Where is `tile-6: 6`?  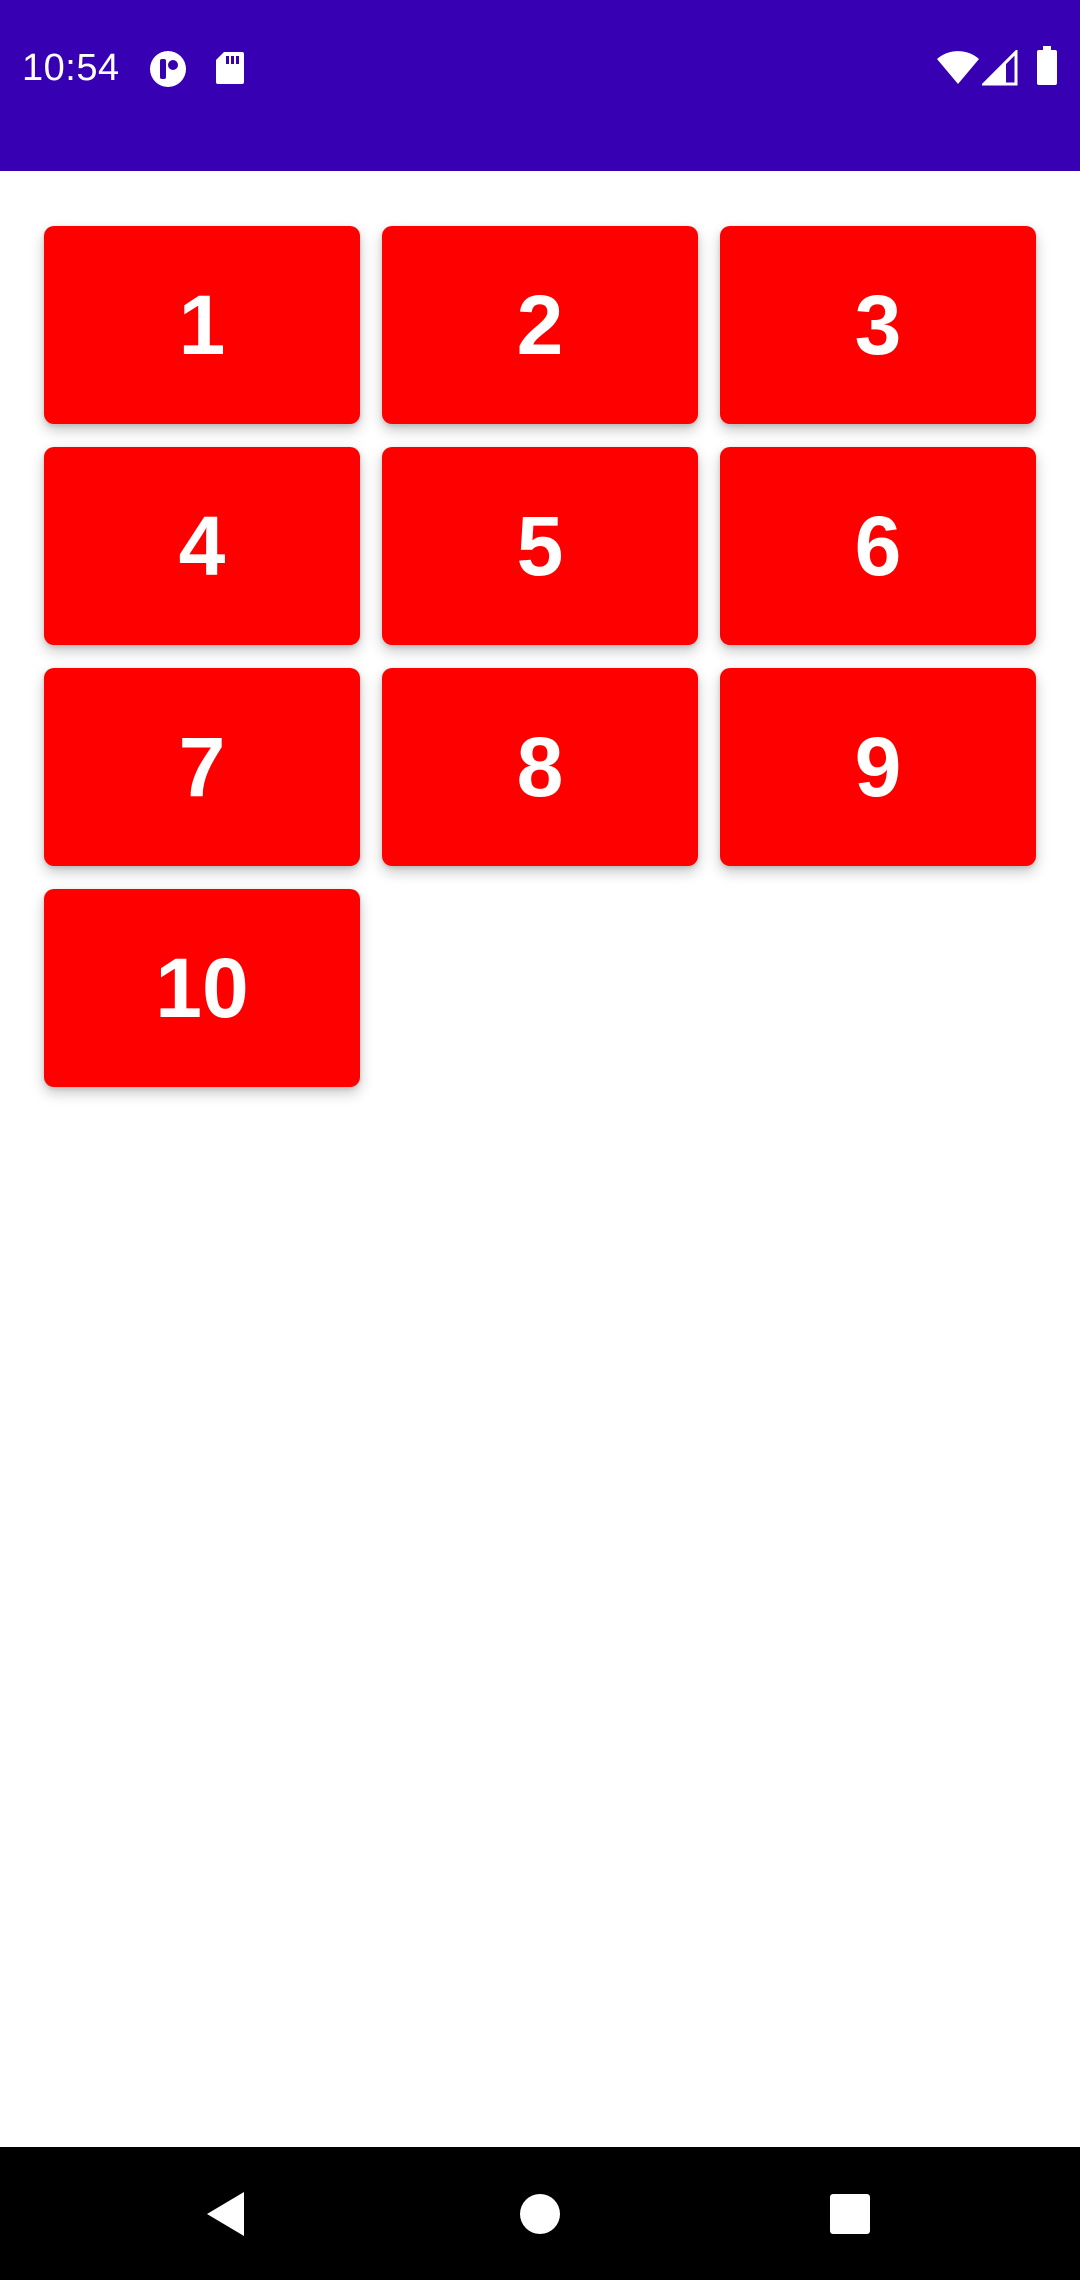
tile-6: 6 is located at coordinates (878, 546).